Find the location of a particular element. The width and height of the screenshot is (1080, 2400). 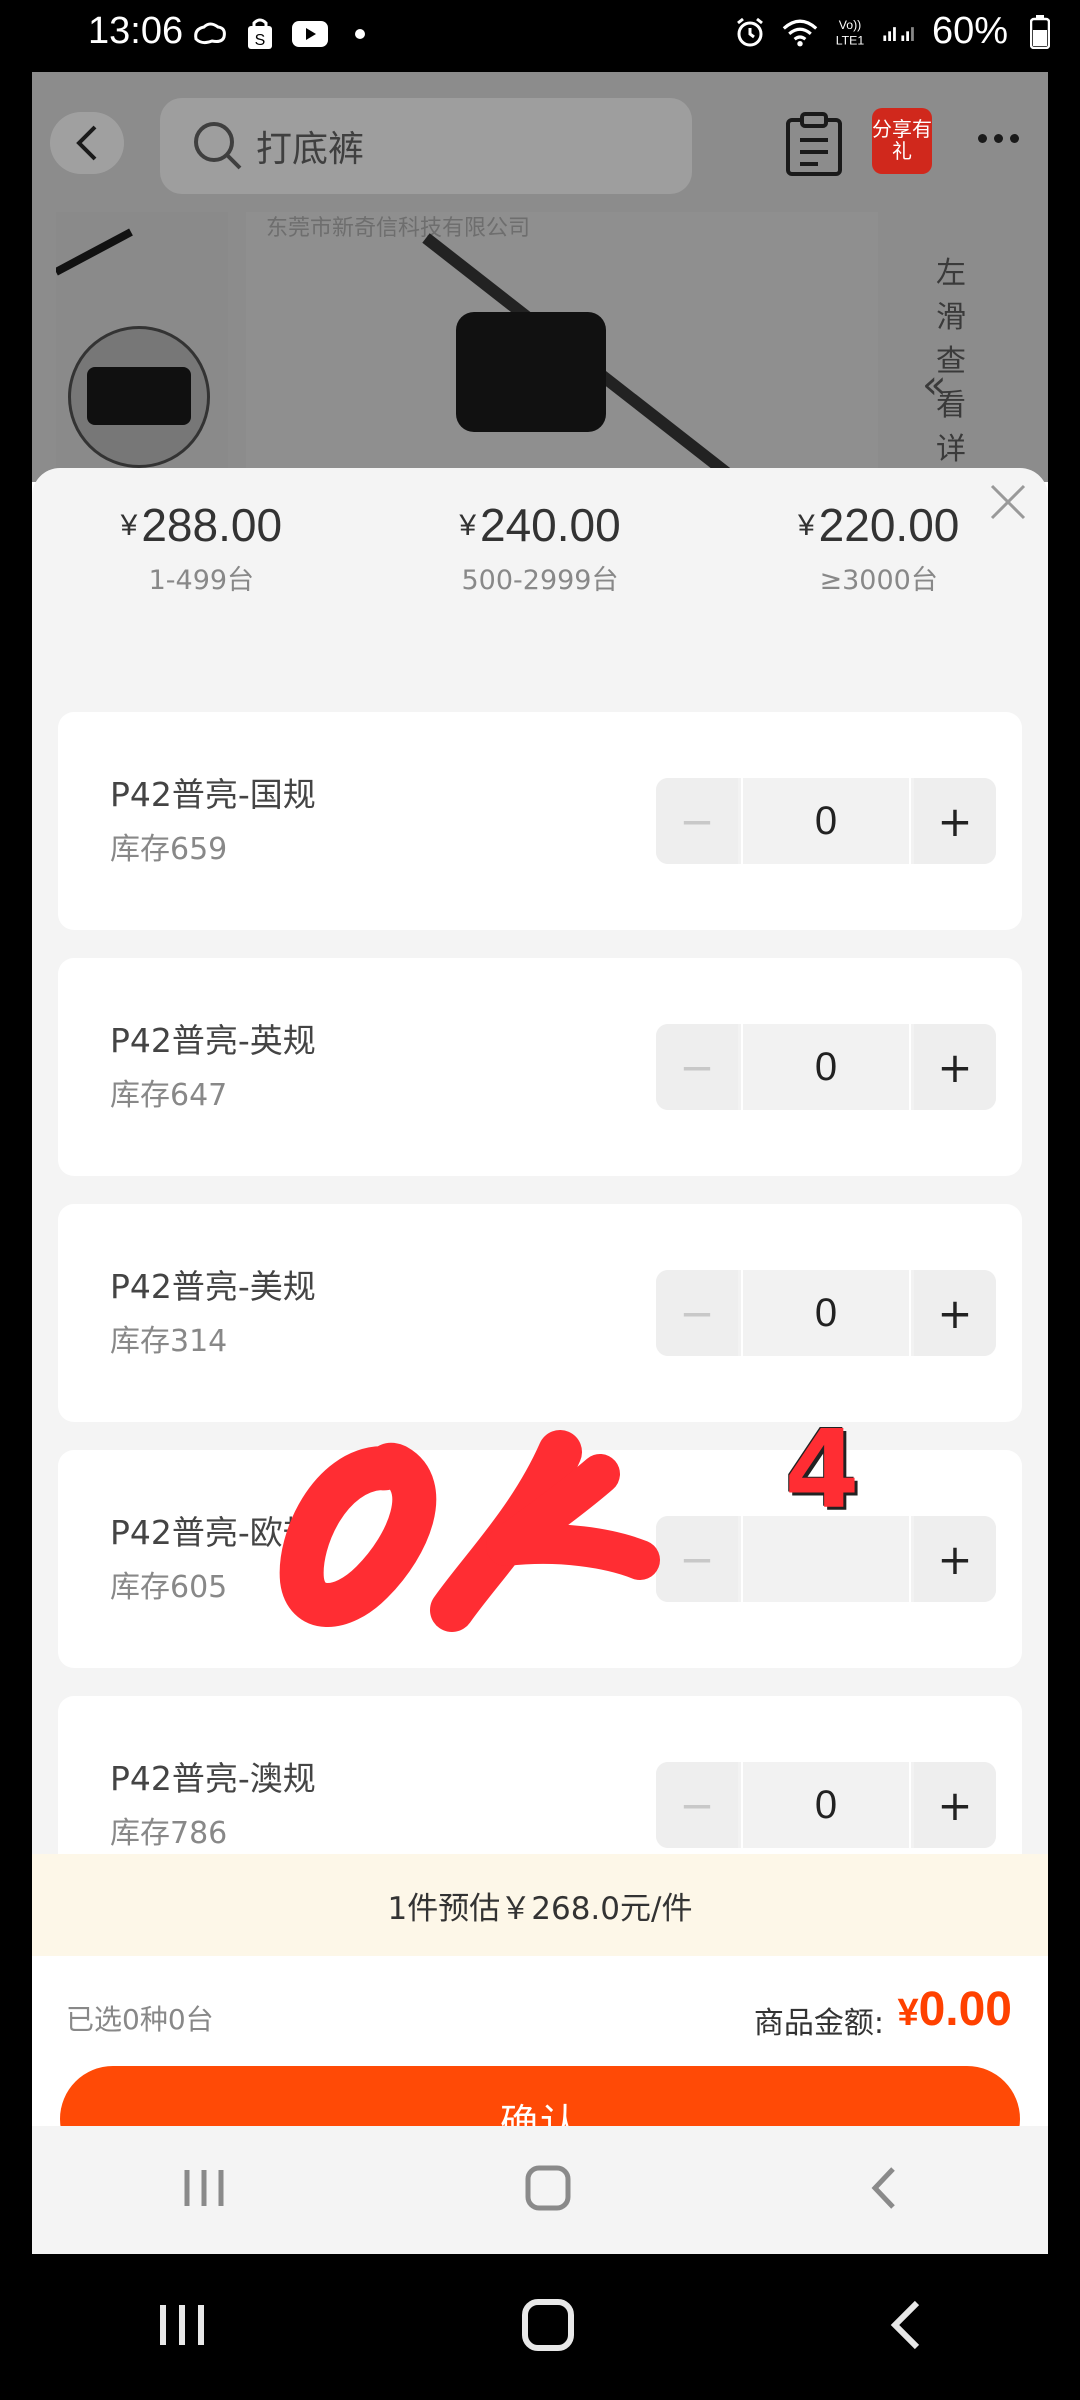

image-watermark: 东莞市新奇信科技有限公司 is located at coordinates (398, 228).